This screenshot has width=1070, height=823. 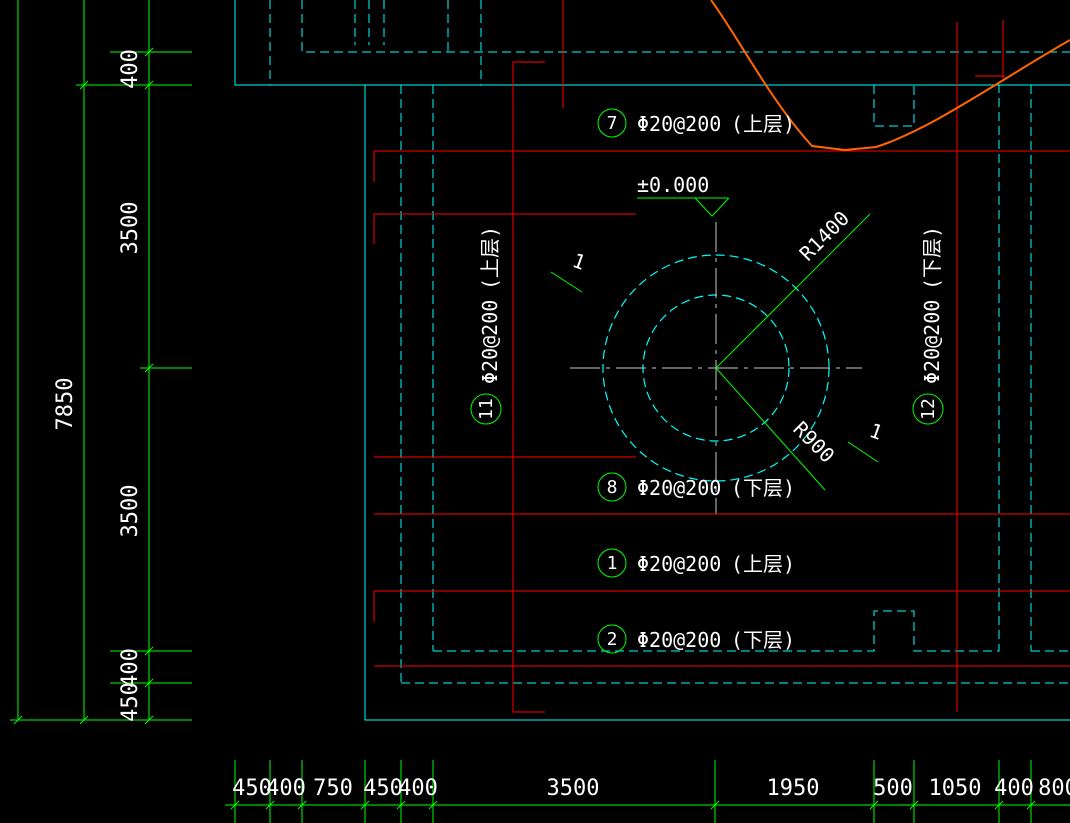 What do you see at coordinates (490, 258) in the screenshot?
I see `rebar-11-layer: (上层)` at bounding box center [490, 258].